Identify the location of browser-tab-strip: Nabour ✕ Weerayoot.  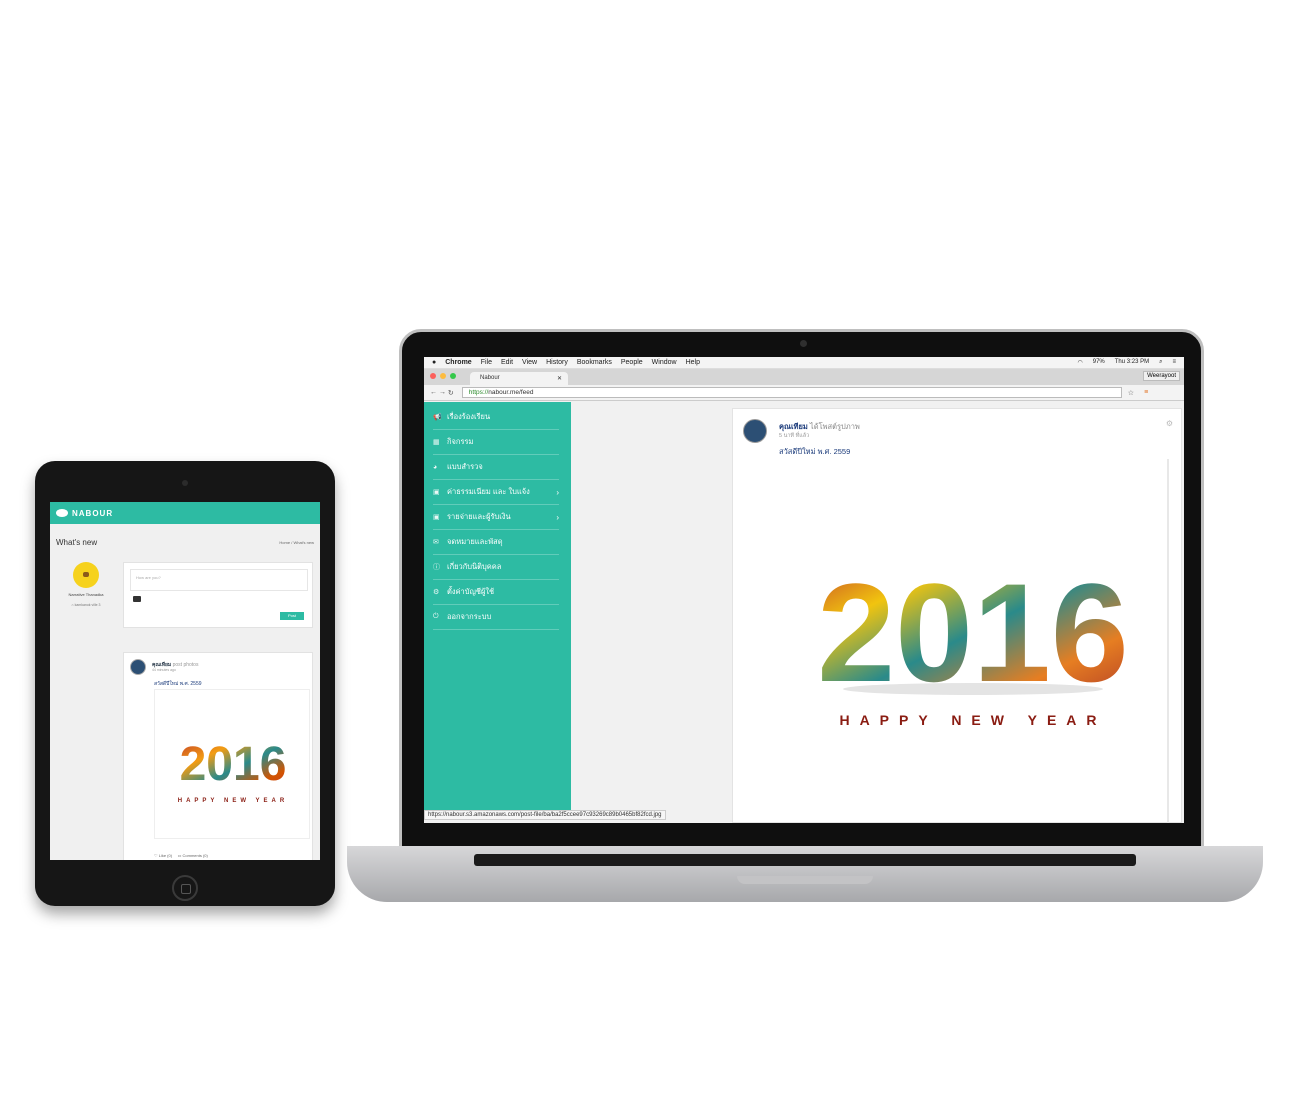
(804, 377).